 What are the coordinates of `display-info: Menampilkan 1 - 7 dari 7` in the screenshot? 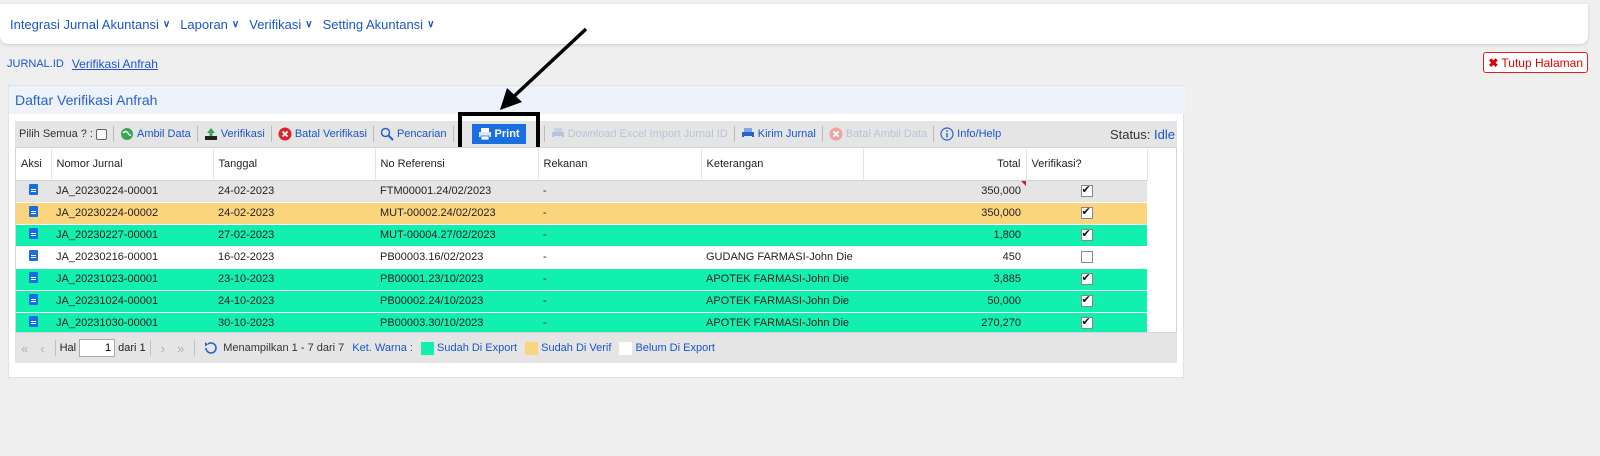 It's located at (284, 348).